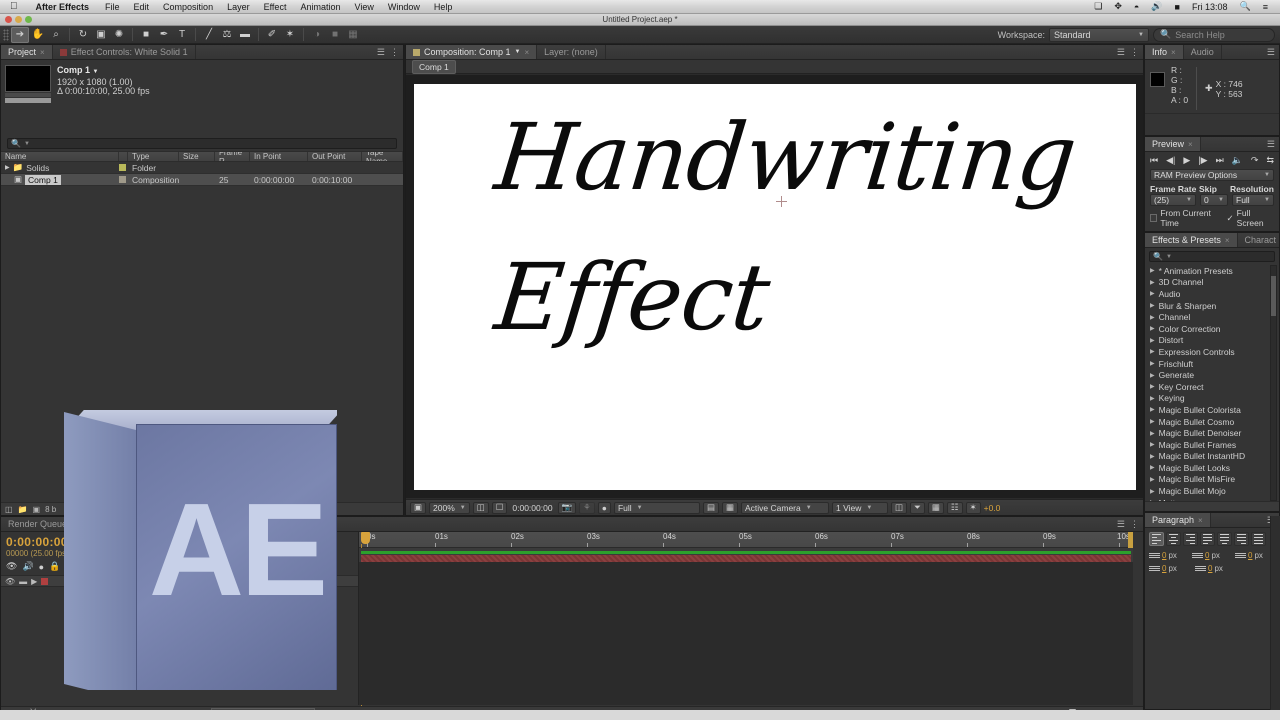 This screenshot has height=720, width=1280. Describe the element at coordinates (1208, 491) in the screenshot. I see `list-item: ▶ Magic Bullet Mojo` at that location.